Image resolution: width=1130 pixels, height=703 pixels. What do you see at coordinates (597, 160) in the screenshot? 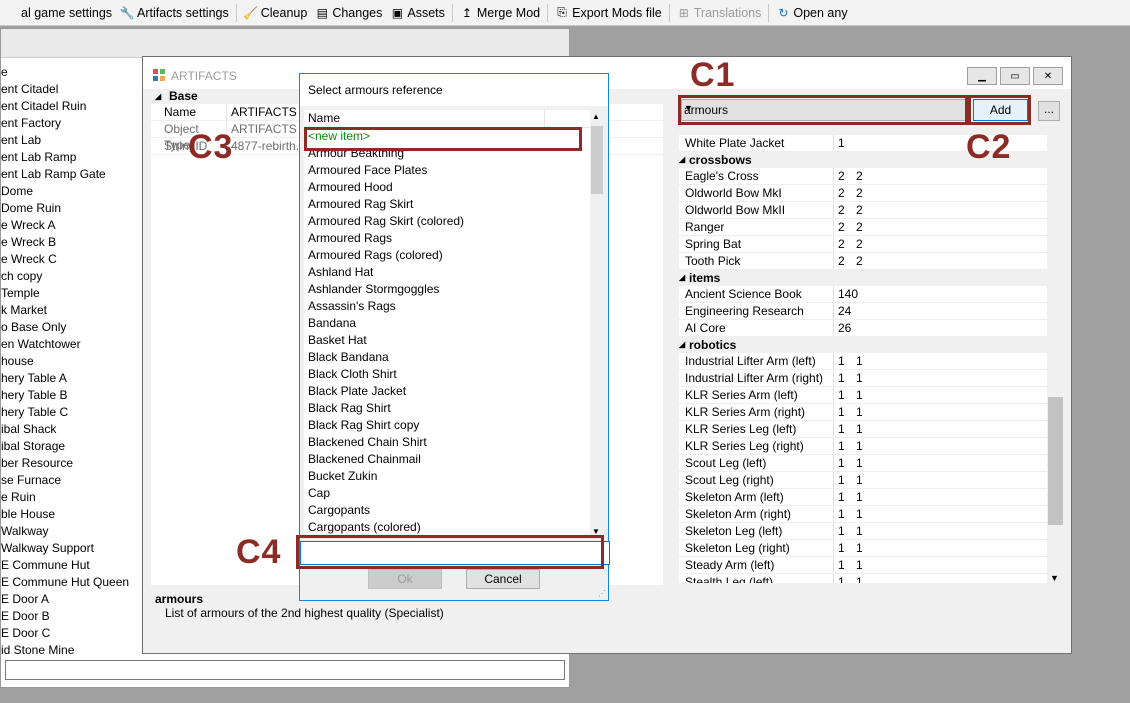
I see `scrollbar-thumb` at bounding box center [597, 160].